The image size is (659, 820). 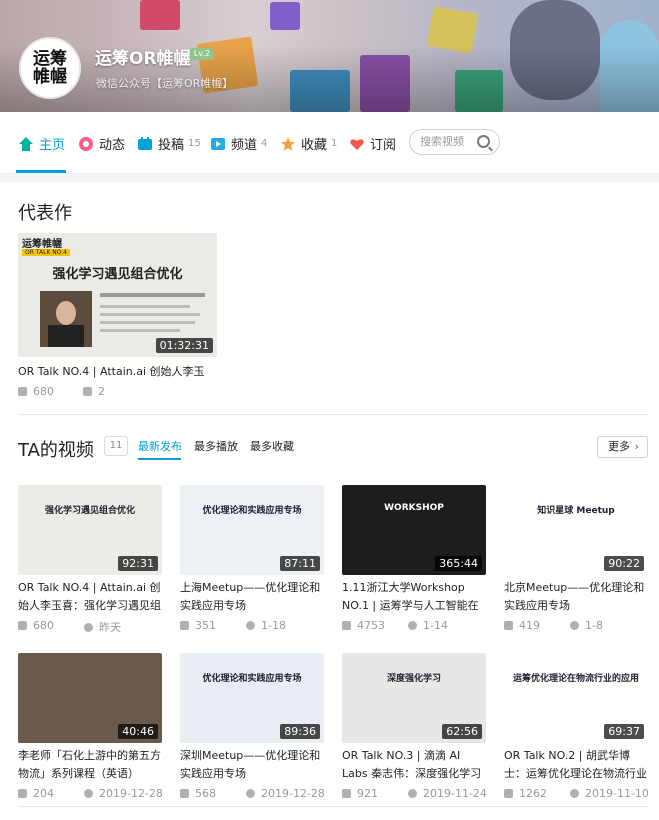 I want to click on video-views: 351, so click(x=198, y=625).